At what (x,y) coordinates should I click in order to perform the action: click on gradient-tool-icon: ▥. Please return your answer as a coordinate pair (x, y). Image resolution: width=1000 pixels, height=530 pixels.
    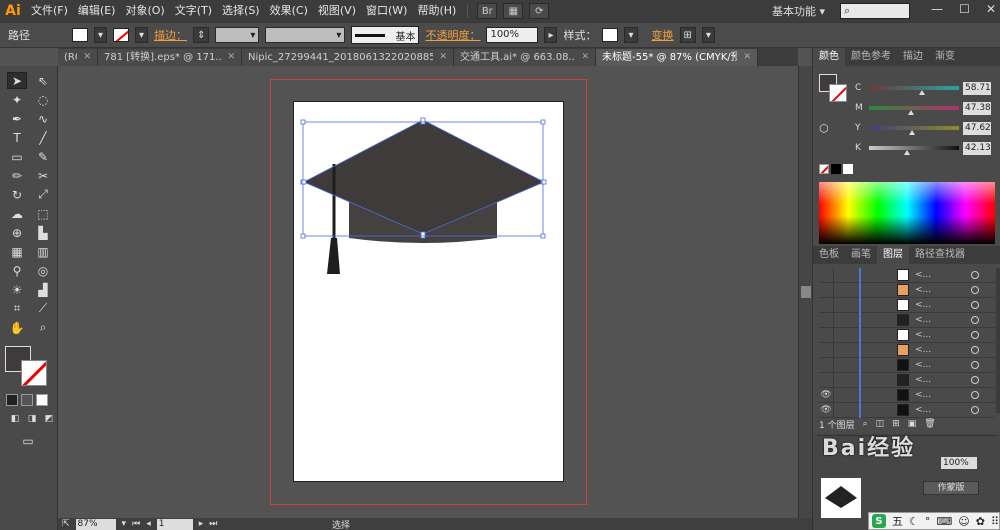
    Looking at the image, I should click on (43, 251).